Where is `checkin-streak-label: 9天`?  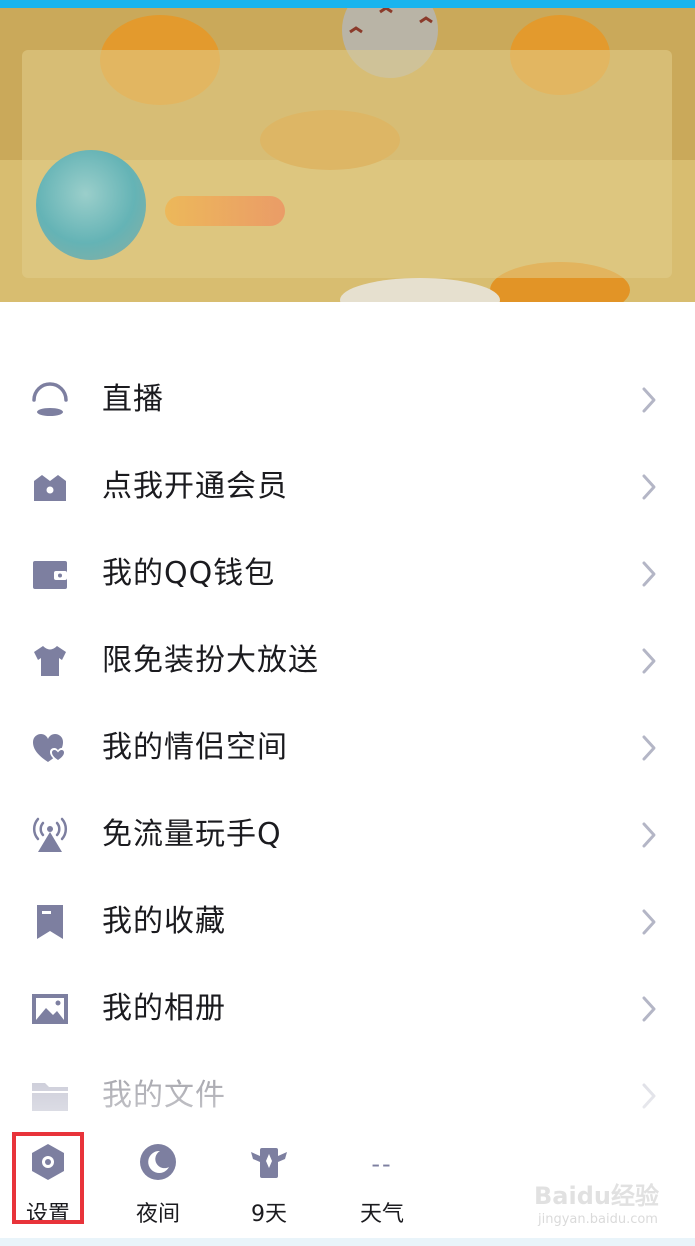
checkin-streak-label: 9天 is located at coordinates (269, 1214).